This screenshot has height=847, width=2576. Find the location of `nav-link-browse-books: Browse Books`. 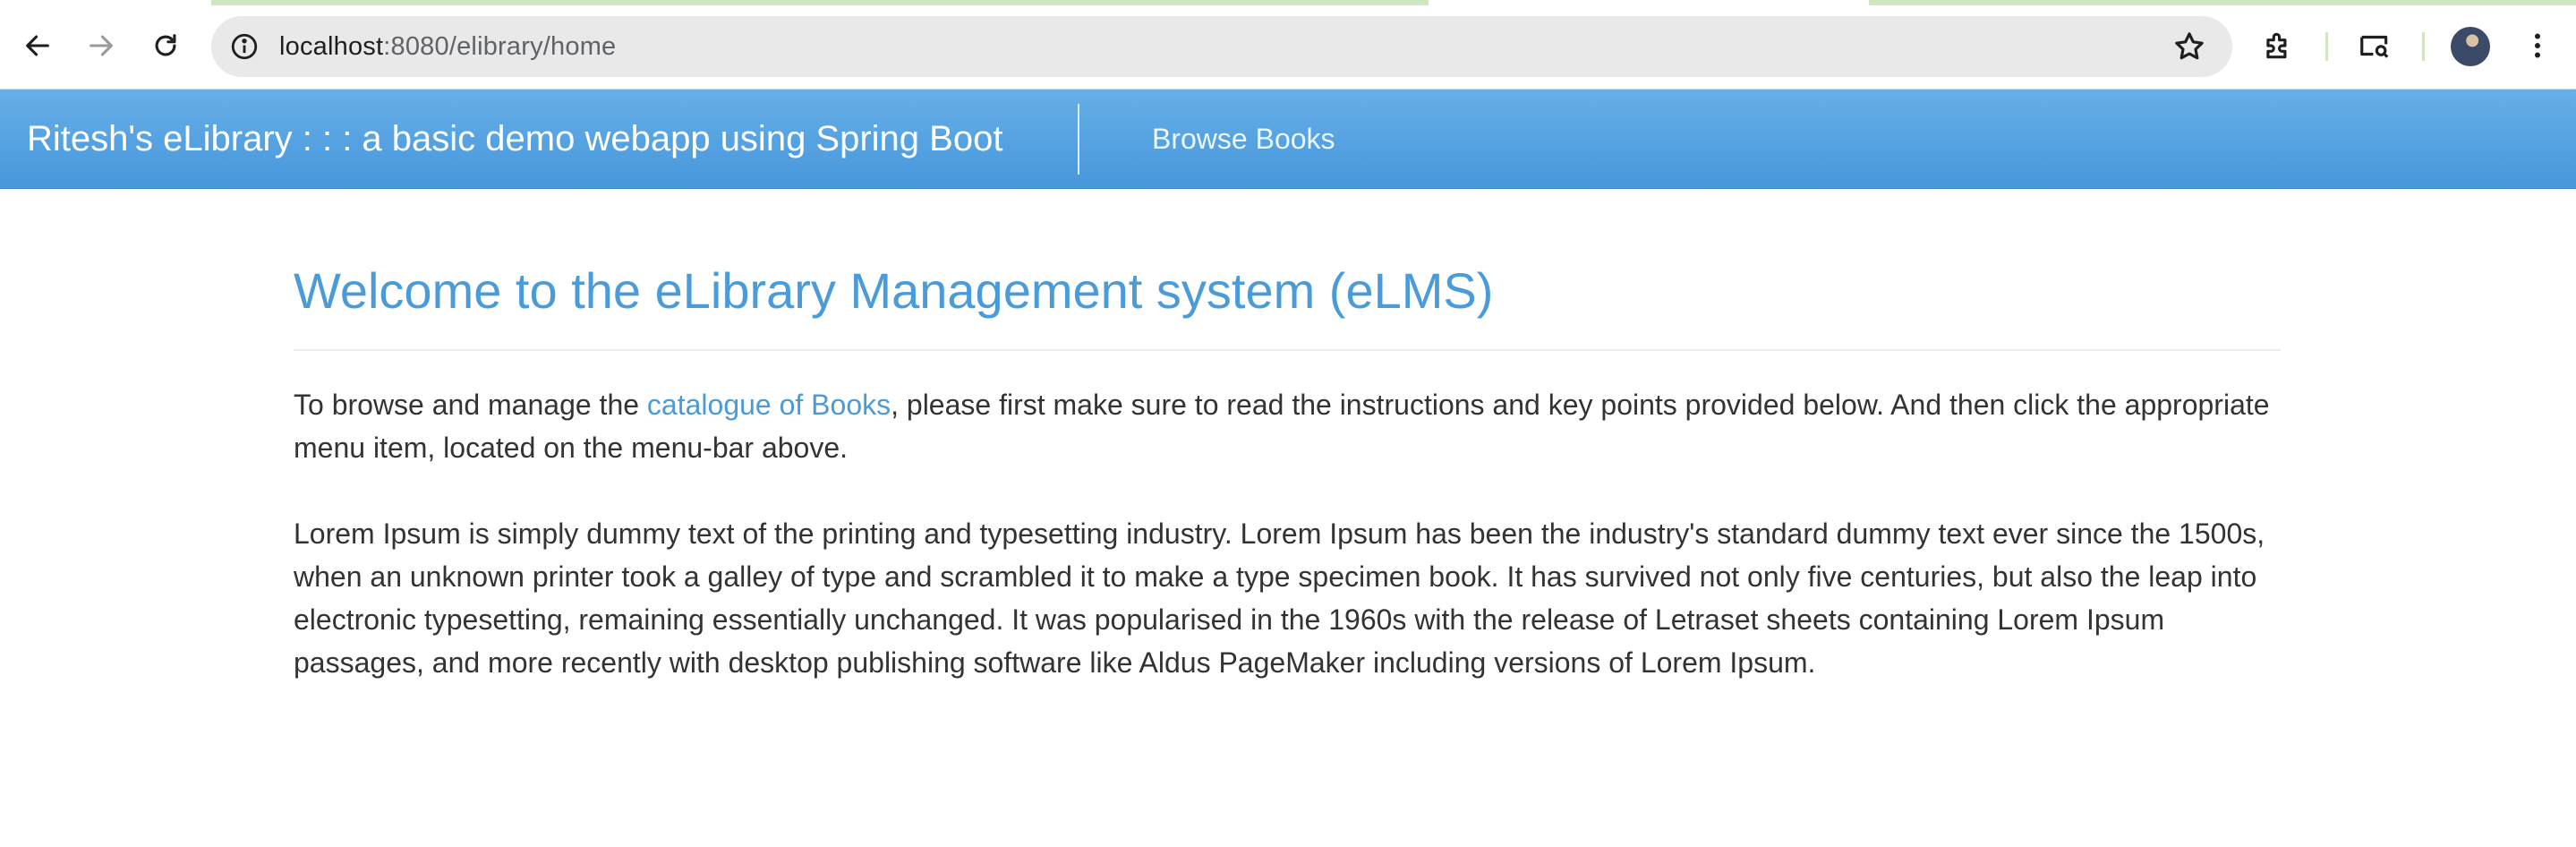

nav-link-browse-books: Browse Books is located at coordinates (1243, 139).